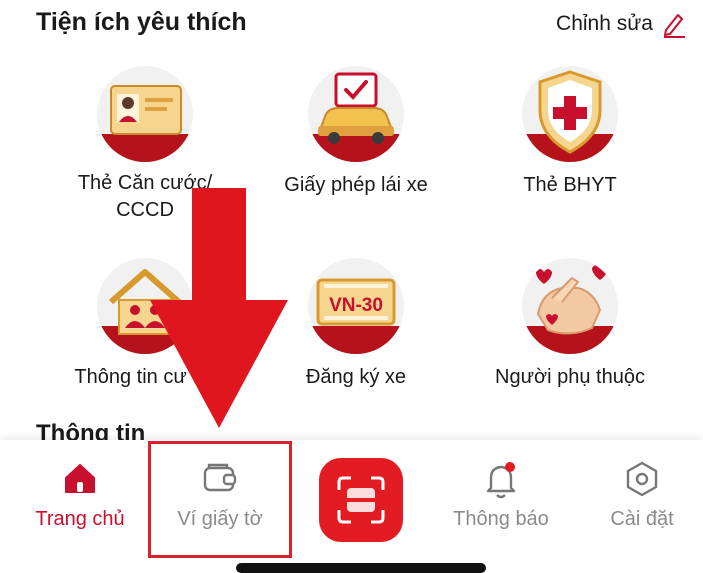 This screenshot has height=573, width=703. I want to click on pencil-icon, so click(674, 24).